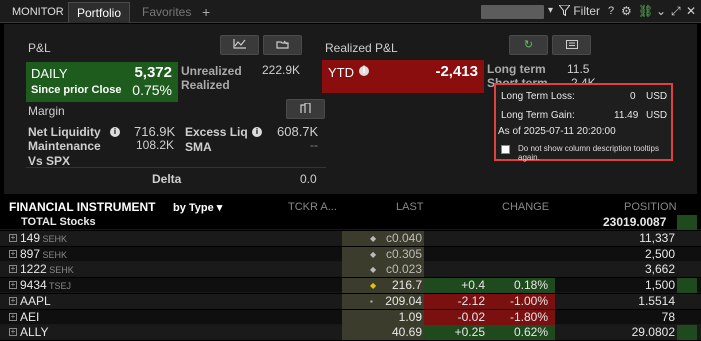 This screenshot has width=701, height=341. Describe the element at coordinates (571, 45) in the screenshot. I see `realized-settings-button` at that location.